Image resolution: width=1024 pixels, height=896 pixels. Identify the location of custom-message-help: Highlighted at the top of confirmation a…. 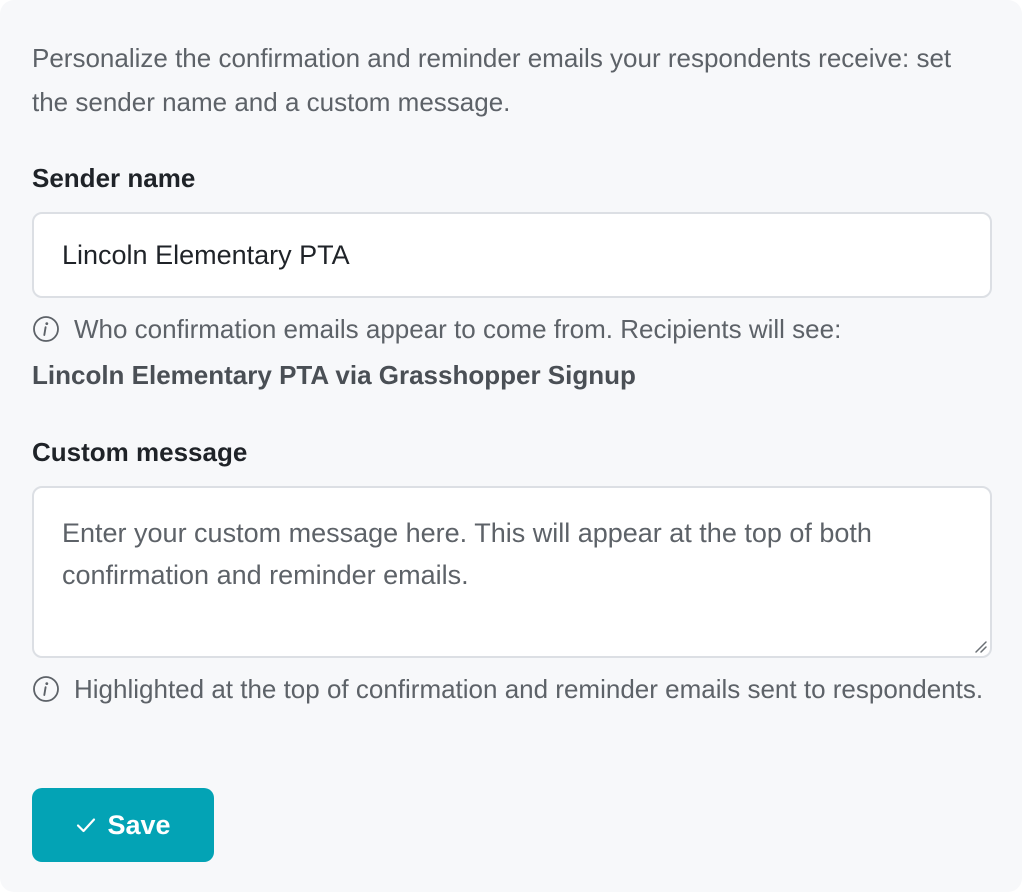
(512, 689).